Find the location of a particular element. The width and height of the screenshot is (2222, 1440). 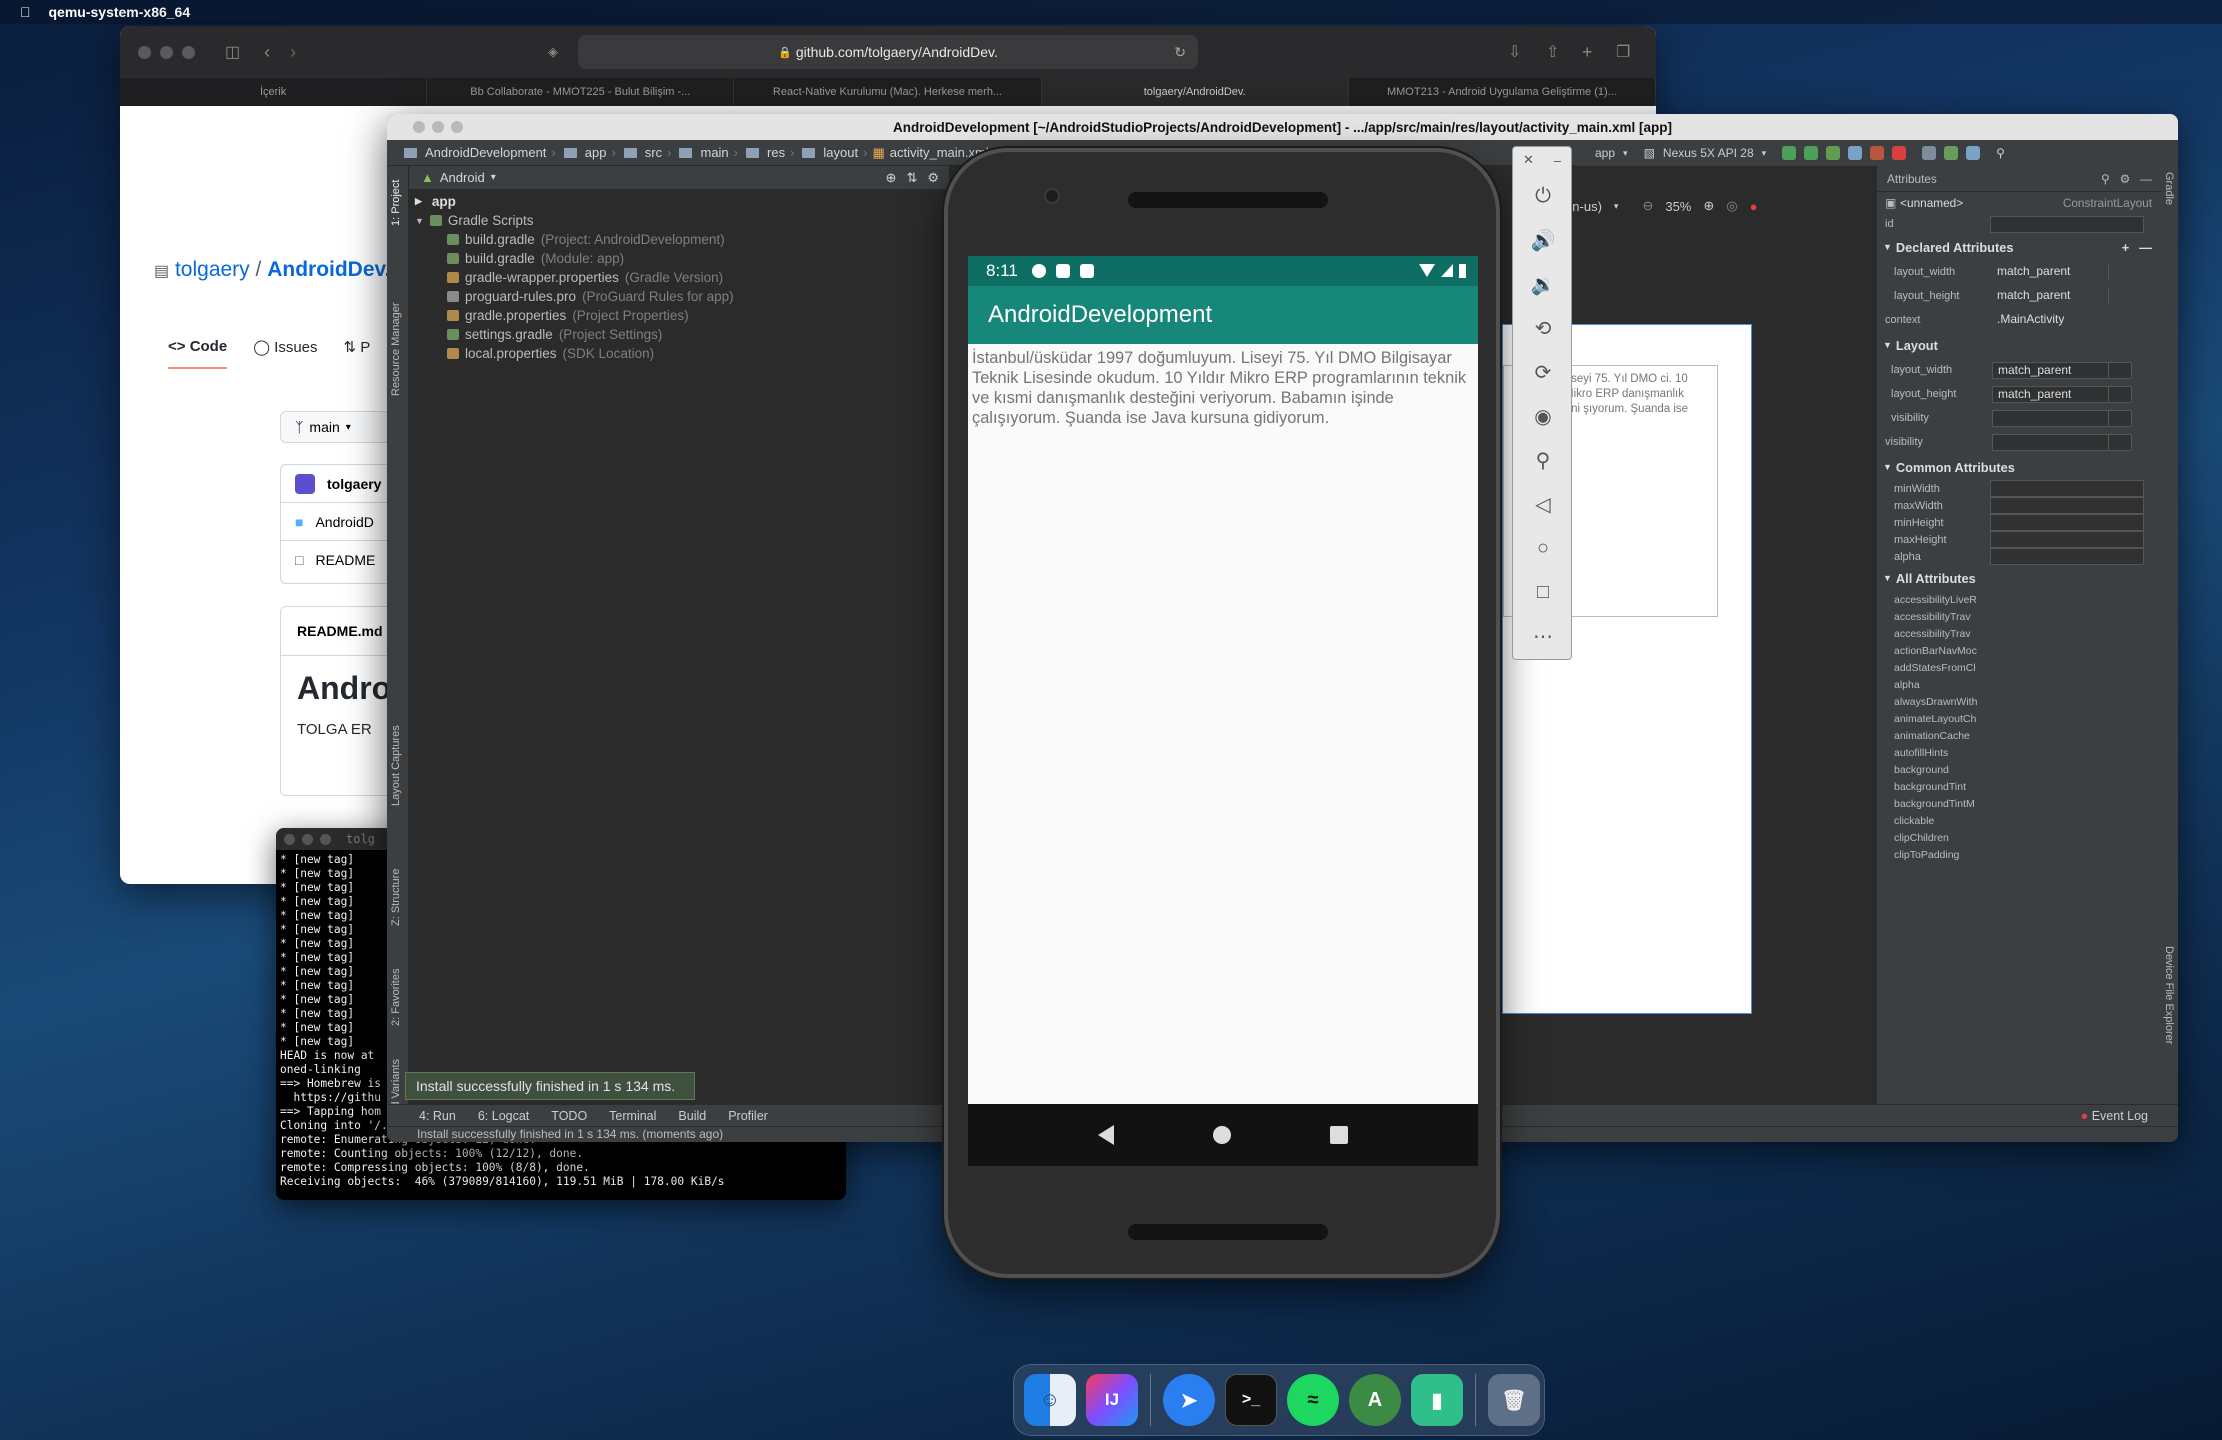

close-icon: ✕ is located at coordinates (1528, 160).